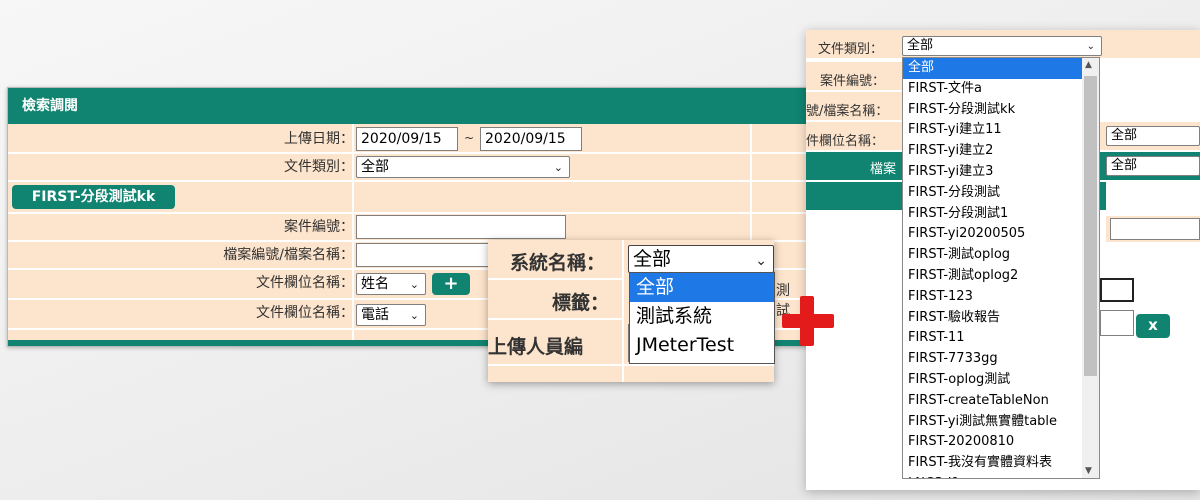 The height and width of the screenshot is (500, 1200). I want to click on case-no-input, so click(461, 227).